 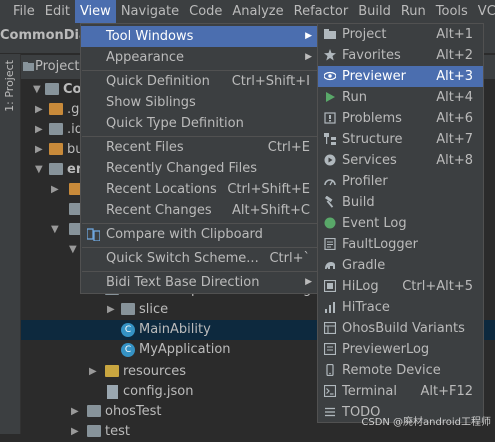 What do you see at coordinates (400, 349) in the screenshot?
I see `tool-item-previewerlog: PreviewerLog` at bounding box center [400, 349].